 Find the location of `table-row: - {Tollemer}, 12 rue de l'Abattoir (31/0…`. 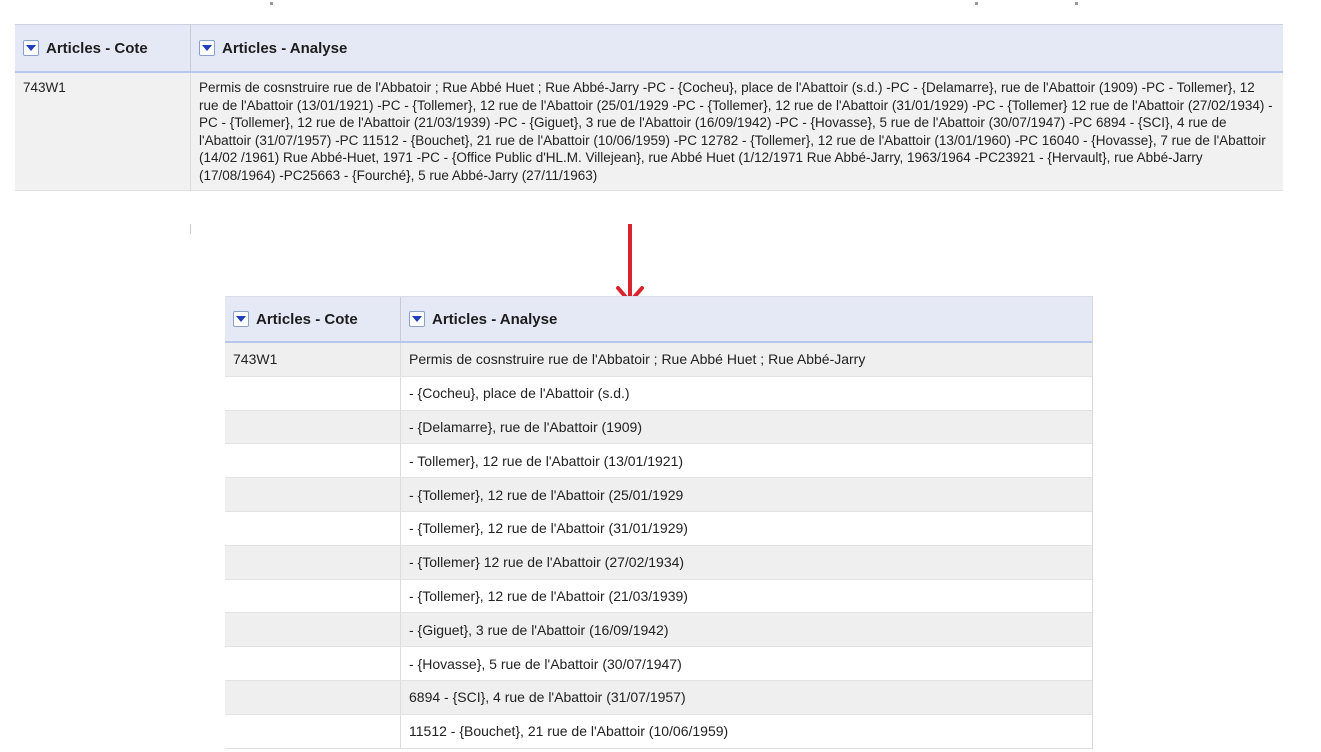

table-row: - {Tollemer}, 12 rue de l'Abattoir (31/0… is located at coordinates (658, 528).